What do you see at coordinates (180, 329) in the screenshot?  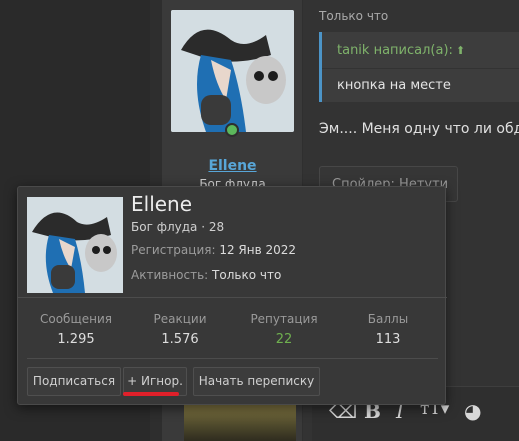 I see `stat-reactions: Реакции 1.576` at bounding box center [180, 329].